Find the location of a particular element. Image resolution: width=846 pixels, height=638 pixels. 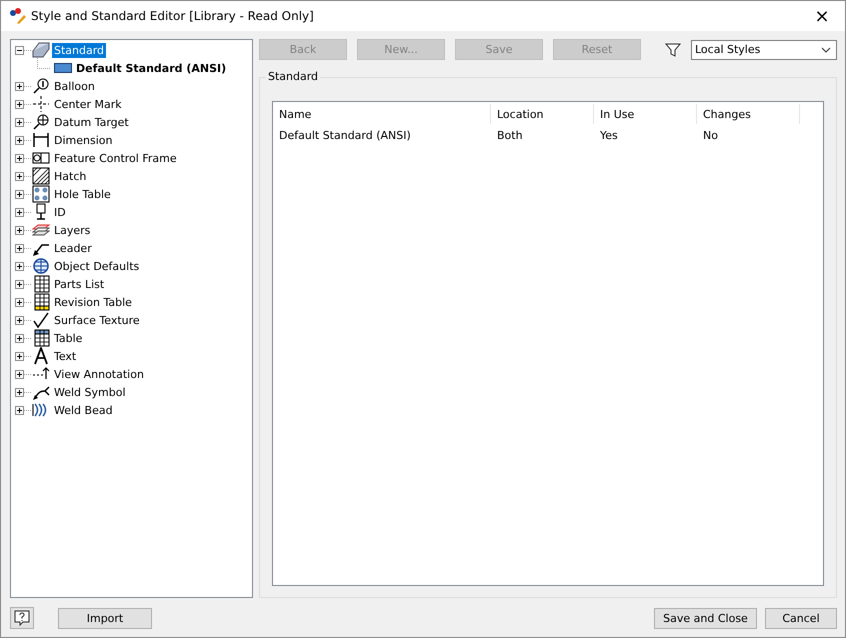

table-cell-text: Yes is located at coordinates (609, 136).